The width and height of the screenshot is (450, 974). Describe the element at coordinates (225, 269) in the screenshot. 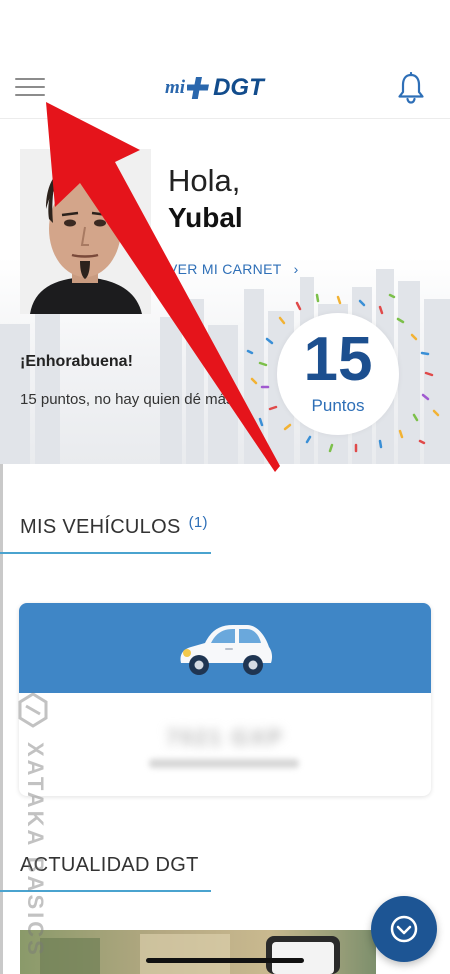

I see `view-license-label: VER MI CARNET` at that location.